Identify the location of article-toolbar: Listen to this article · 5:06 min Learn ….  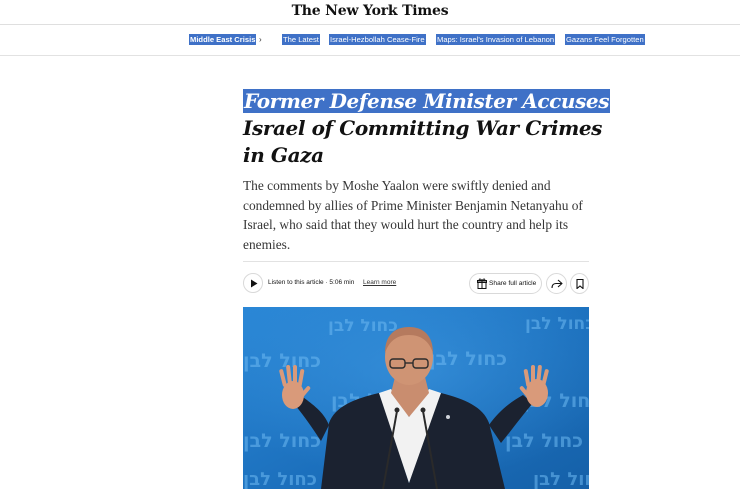
(416, 282).